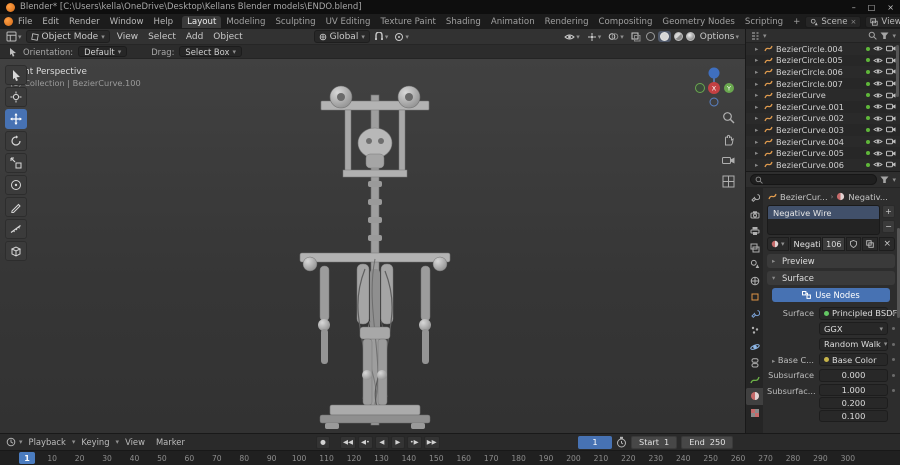 The height and width of the screenshot is (465, 900). I want to click on users-count-button: 106, so click(834, 244).